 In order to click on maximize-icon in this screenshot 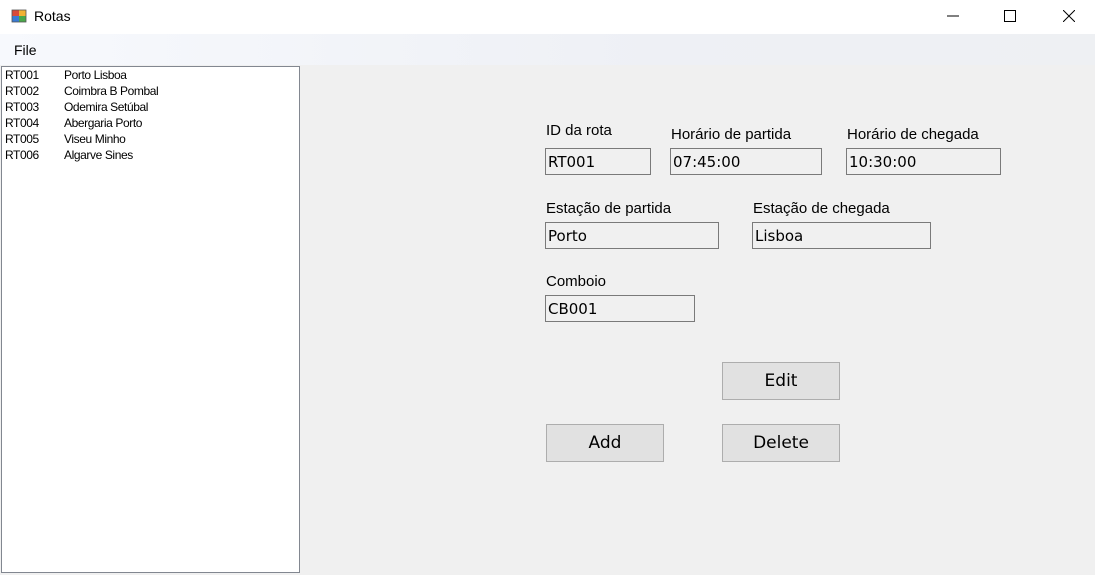, I will do `click(1010, 16)`.